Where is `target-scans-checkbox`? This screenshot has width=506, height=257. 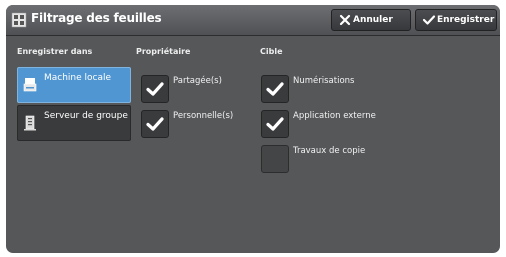 target-scans-checkbox is located at coordinates (275, 89).